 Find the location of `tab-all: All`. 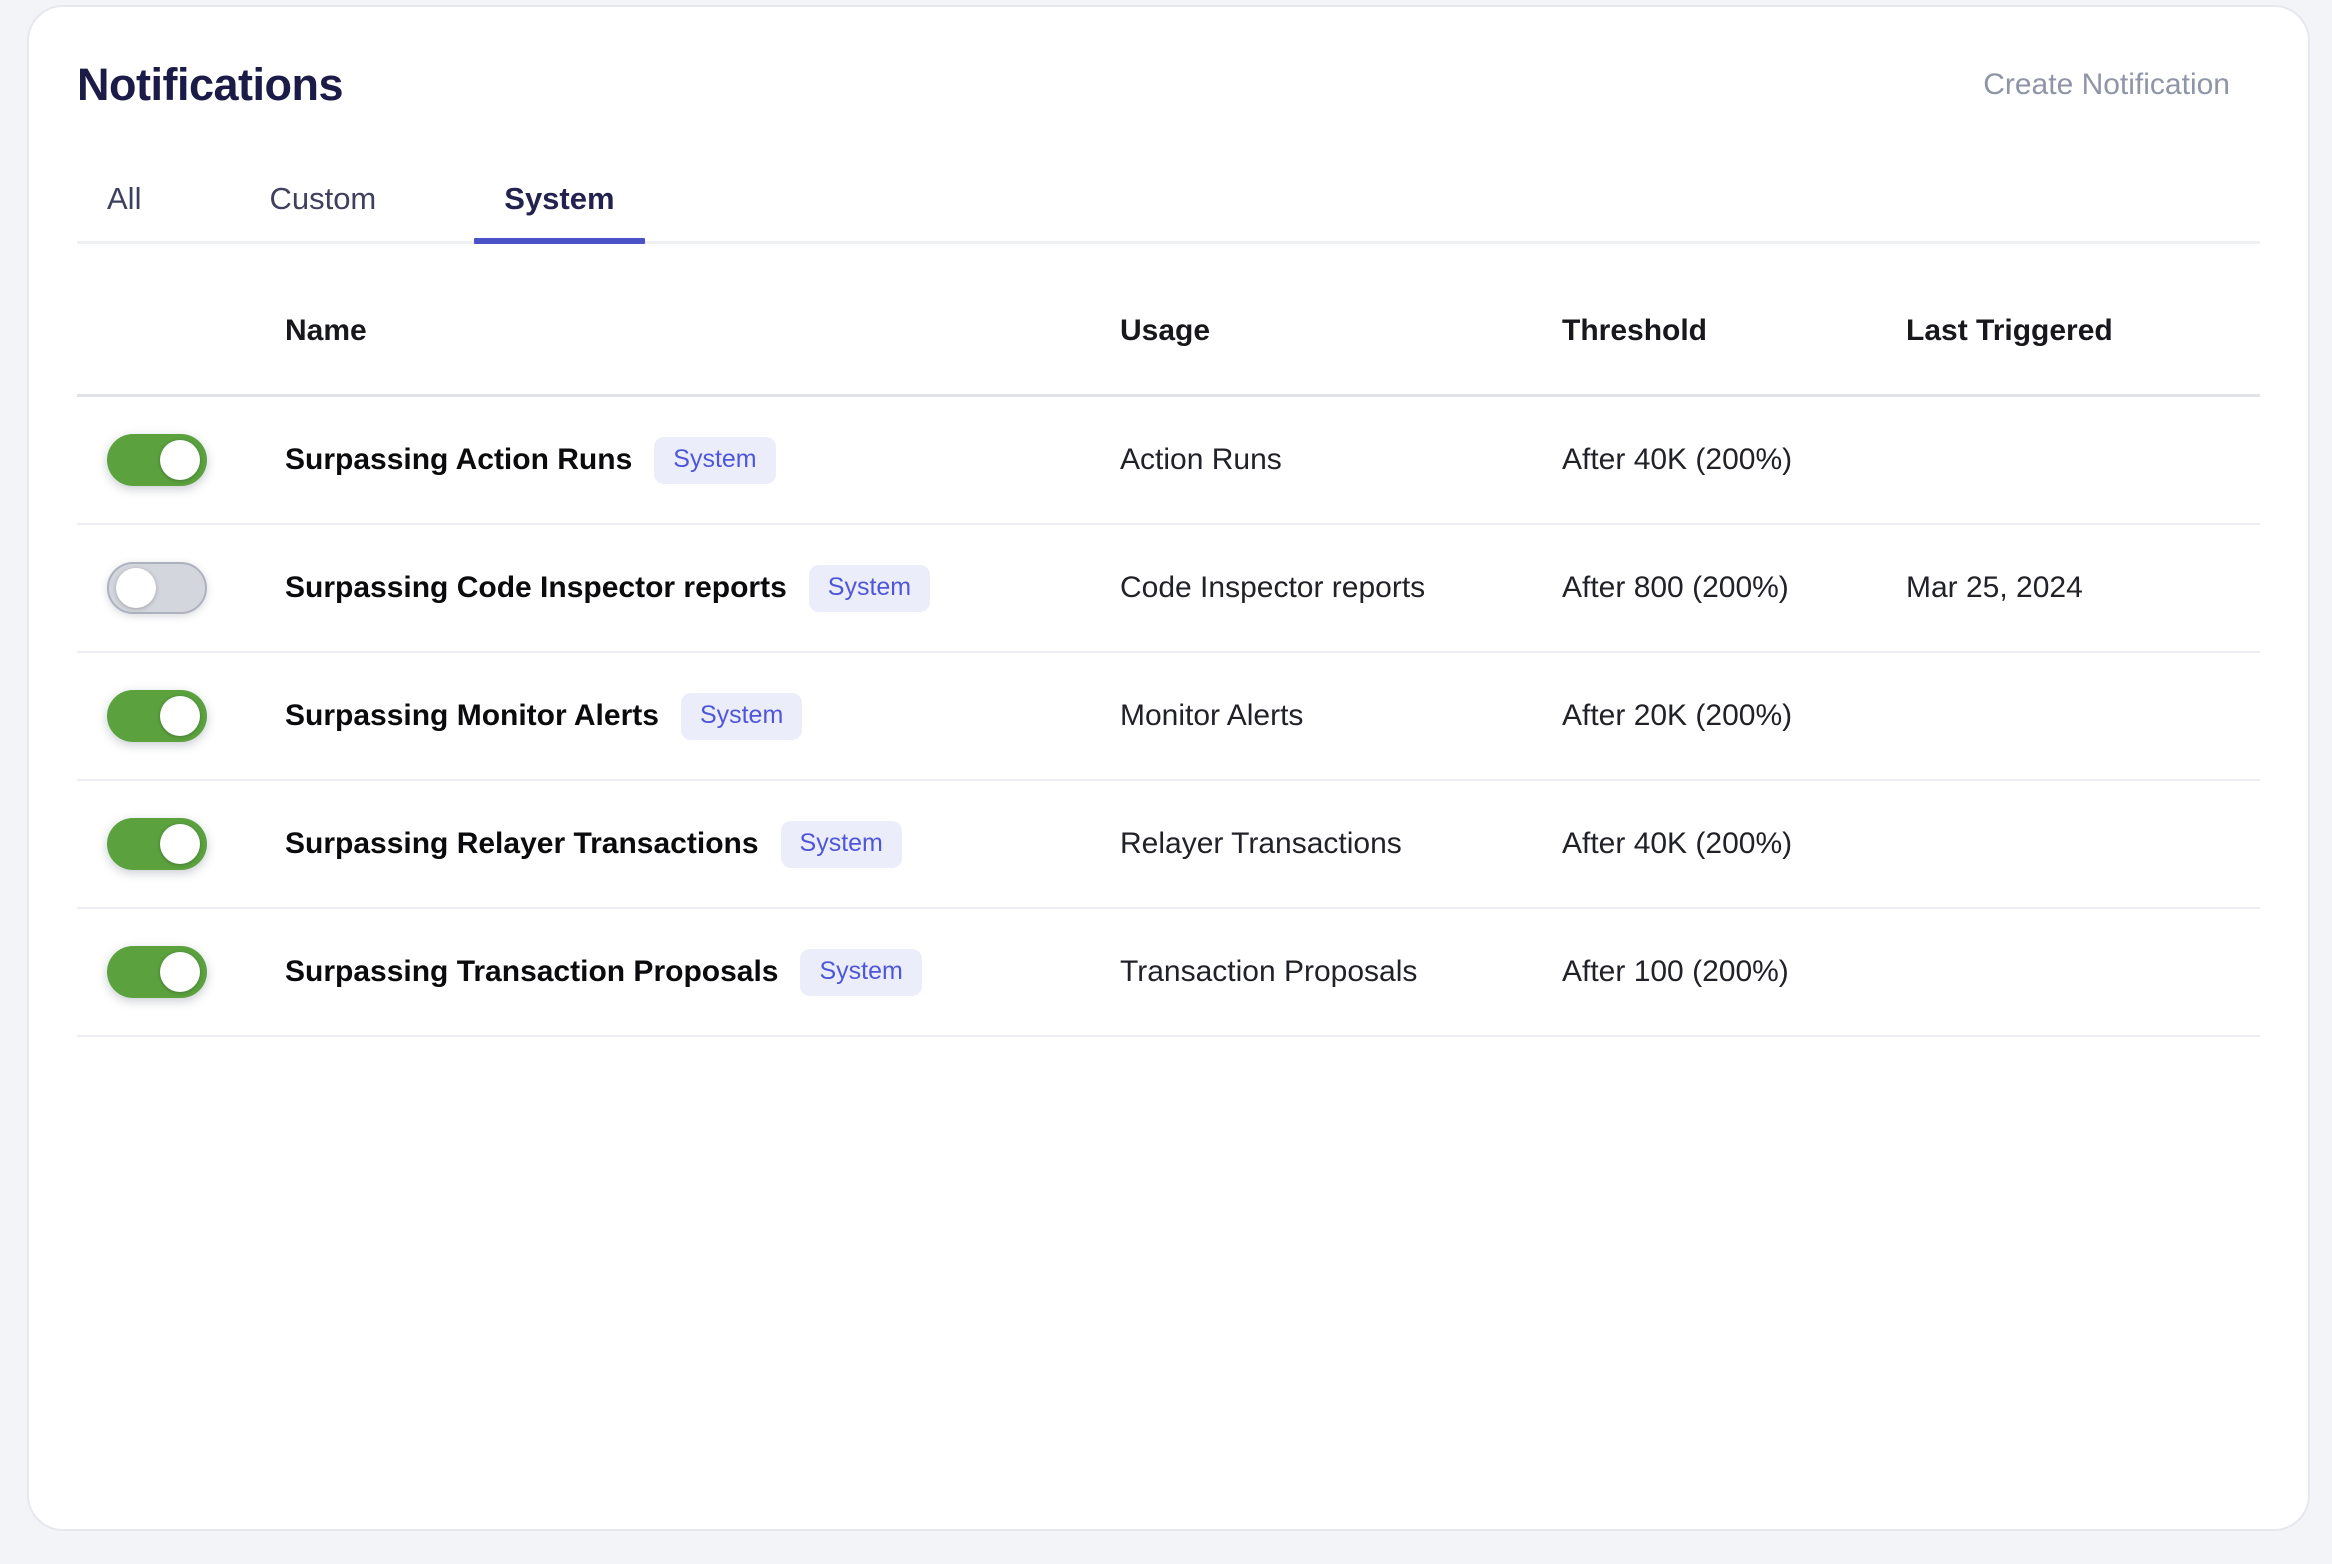

tab-all: All is located at coordinates (124, 207).